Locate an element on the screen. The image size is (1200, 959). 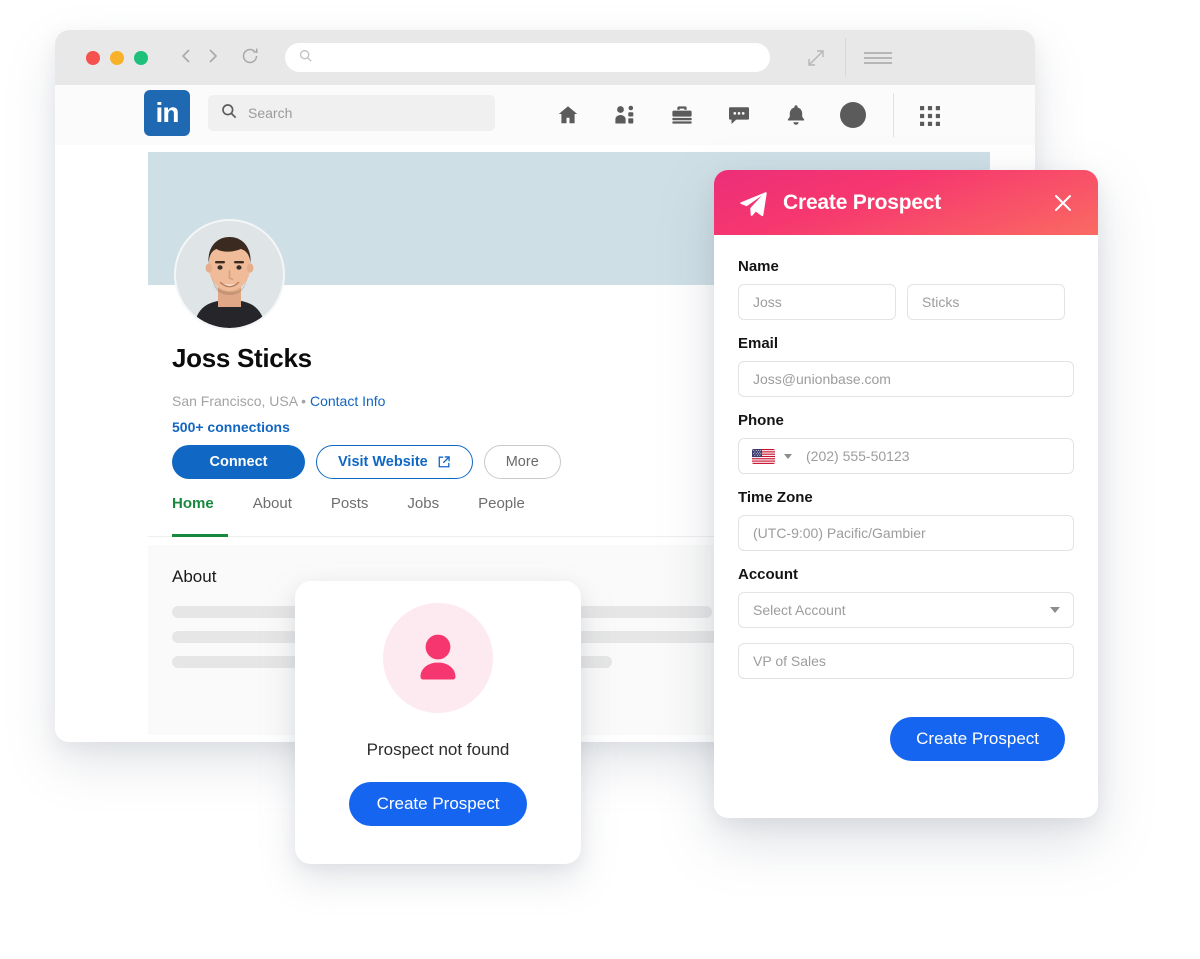
panel-title: Create Prospect is located at coordinates (862, 202).